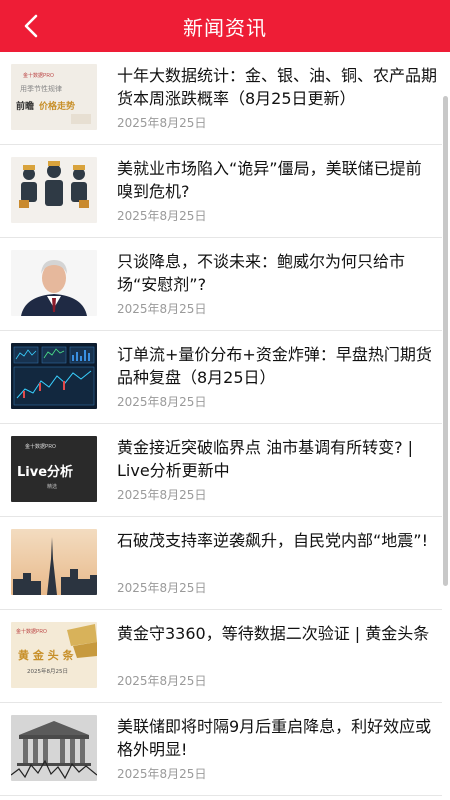  I want to click on news-title: 订单流+量价分布+资金炸弹：早盘热门期货品种复盘（8月25日）, so click(274, 366).